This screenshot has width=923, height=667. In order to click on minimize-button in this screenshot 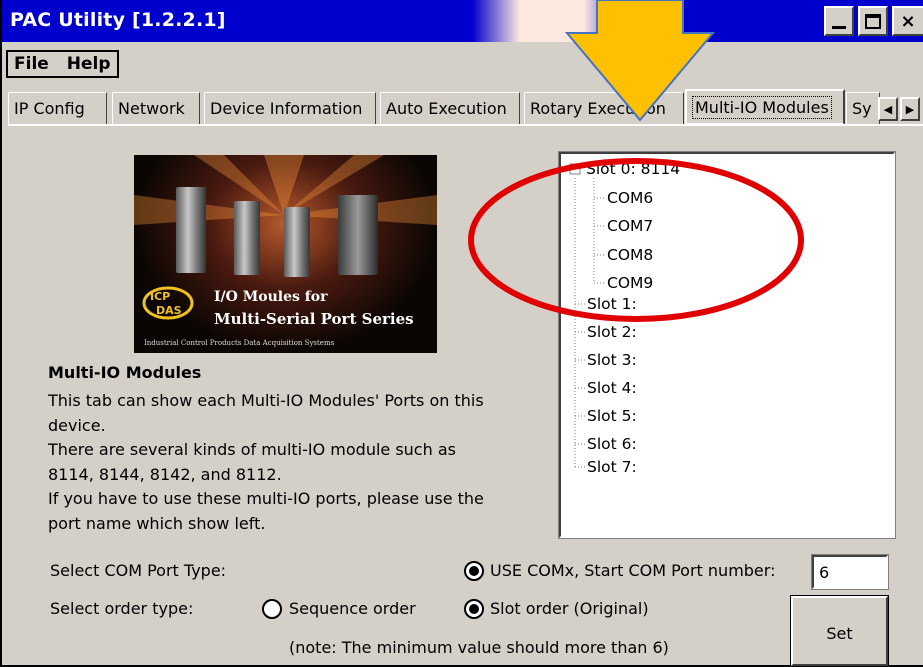, I will do `click(839, 21)`.